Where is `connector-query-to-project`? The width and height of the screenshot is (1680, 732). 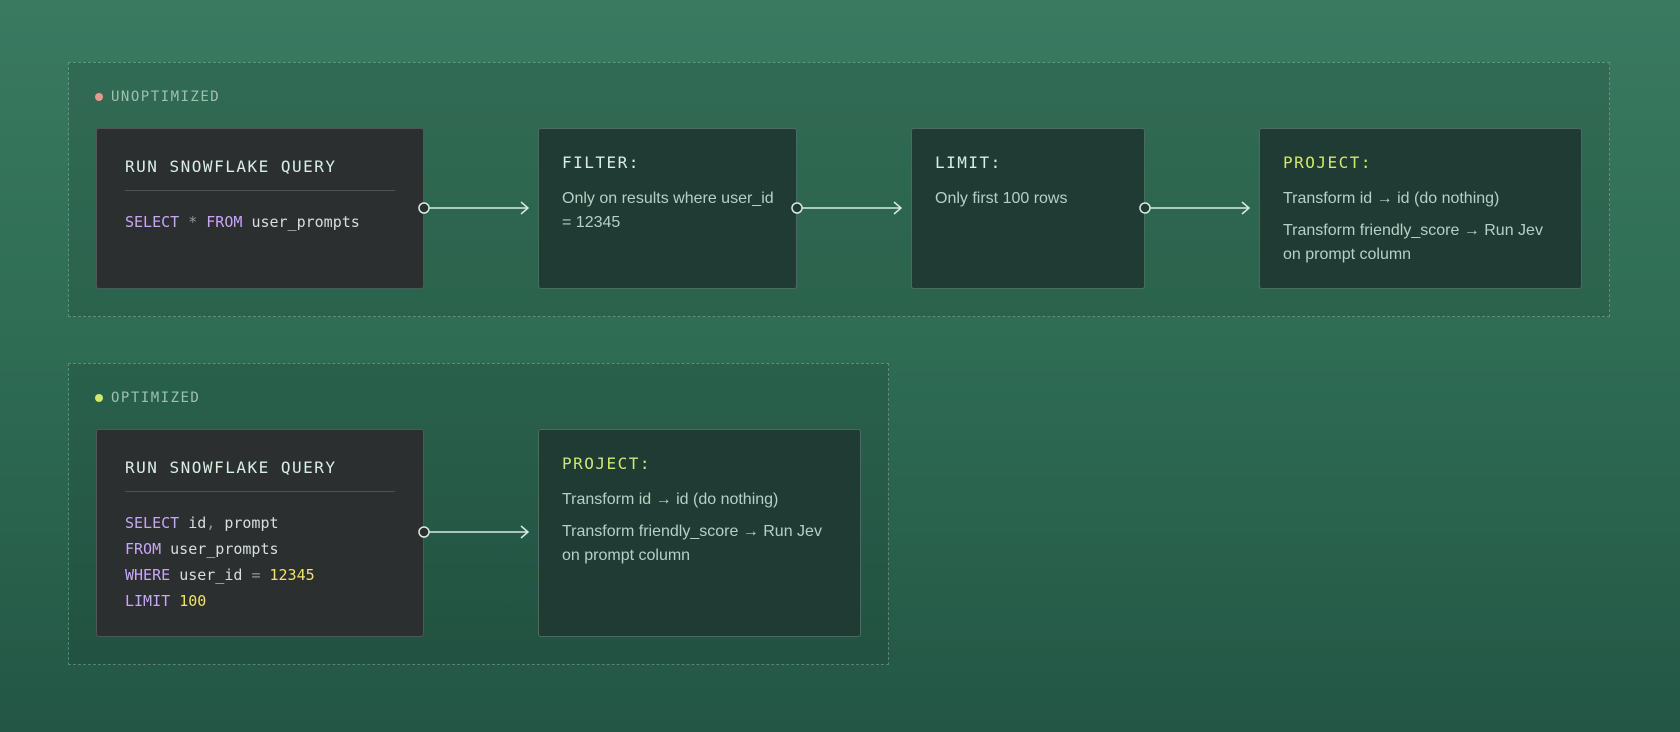
connector-query-to-project is located at coordinates (474, 532).